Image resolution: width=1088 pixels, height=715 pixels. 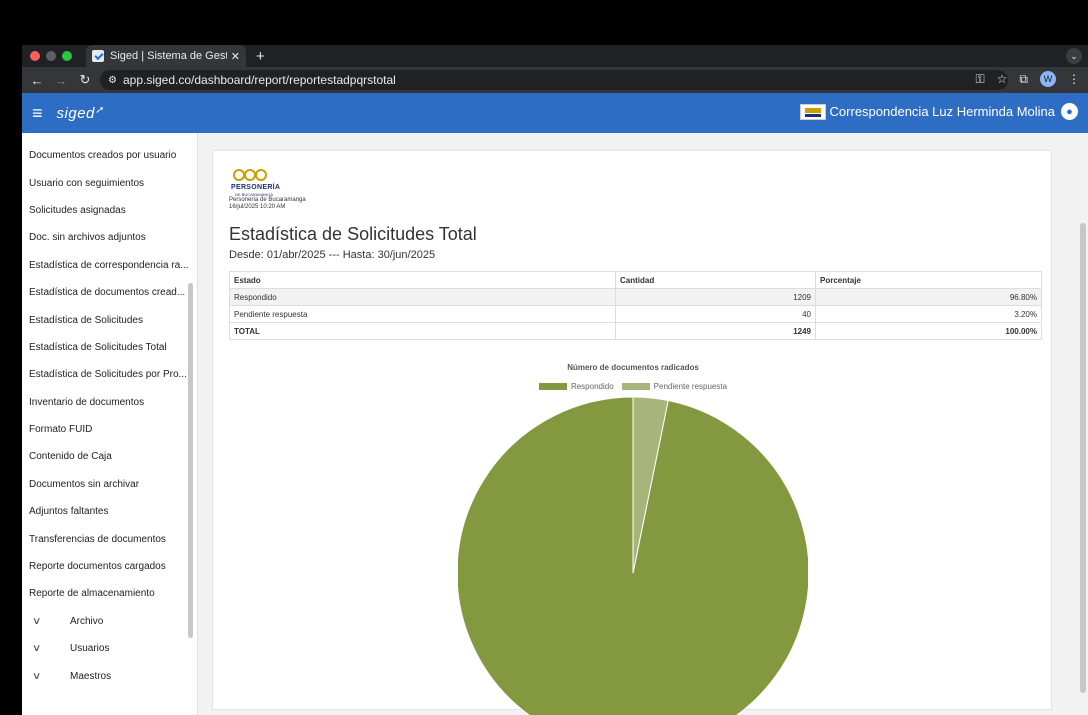 I want to click on logo-text: siged, so click(x=75, y=113).